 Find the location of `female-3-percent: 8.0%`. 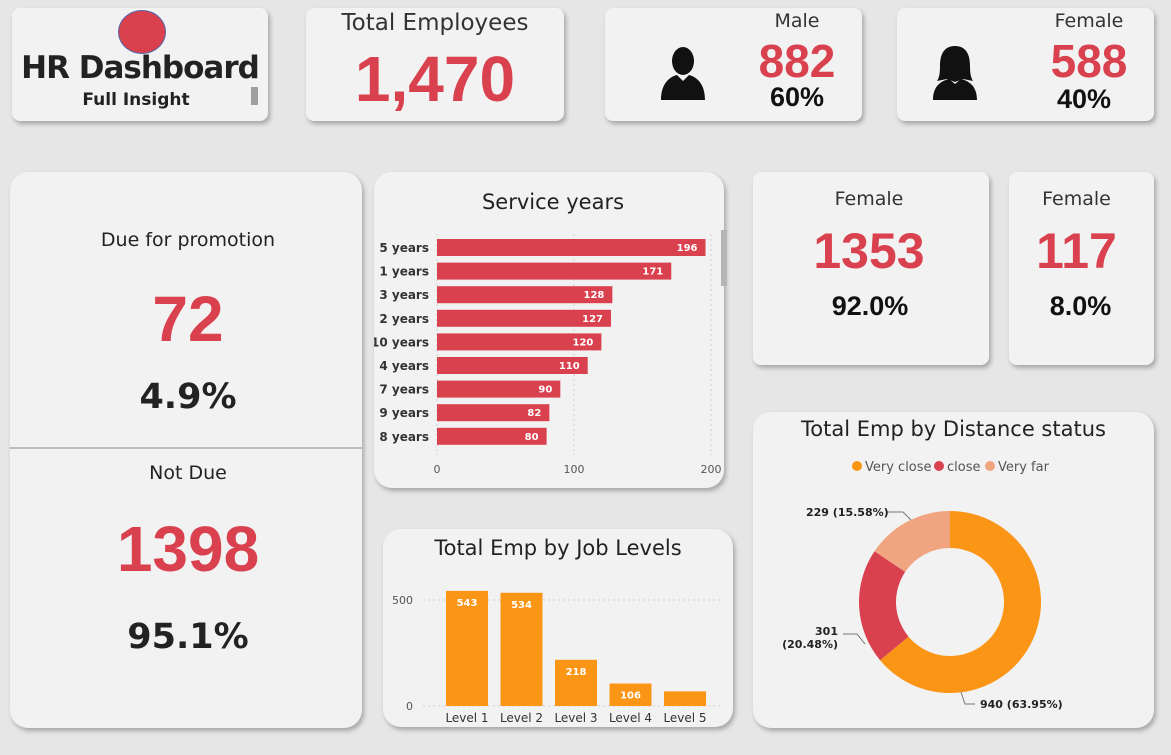

female-3-percent: 8.0% is located at coordinates (1080, 306).